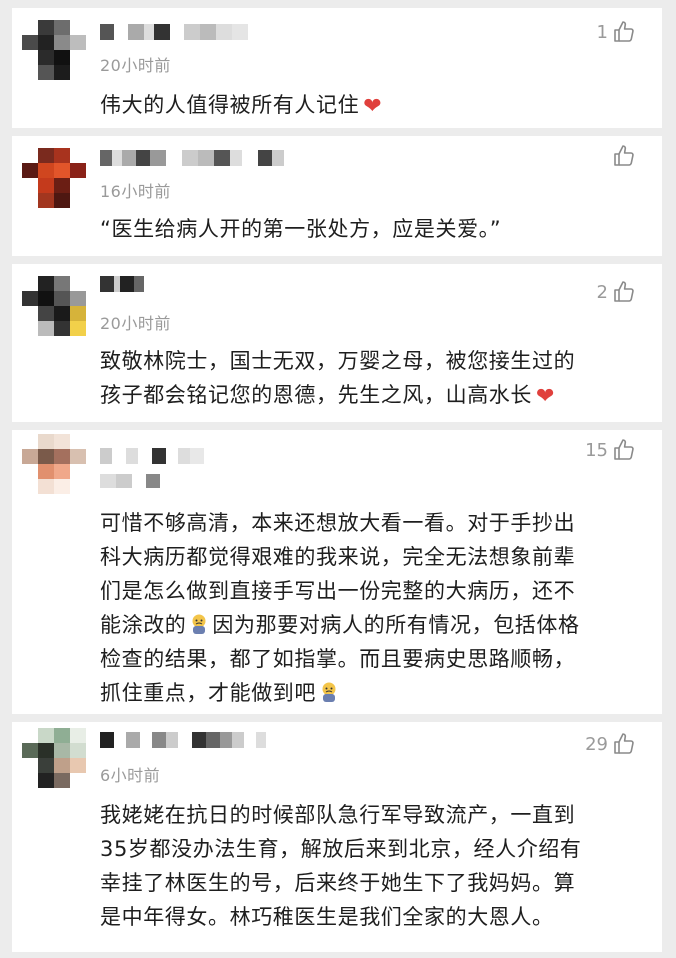 This screenshot has height=958, width=676. What do you see at coordinates (208, 693) in the screenshot?
I see `comment-body: 抓住重点，才能做到吧` at bounding box center [208, 693].